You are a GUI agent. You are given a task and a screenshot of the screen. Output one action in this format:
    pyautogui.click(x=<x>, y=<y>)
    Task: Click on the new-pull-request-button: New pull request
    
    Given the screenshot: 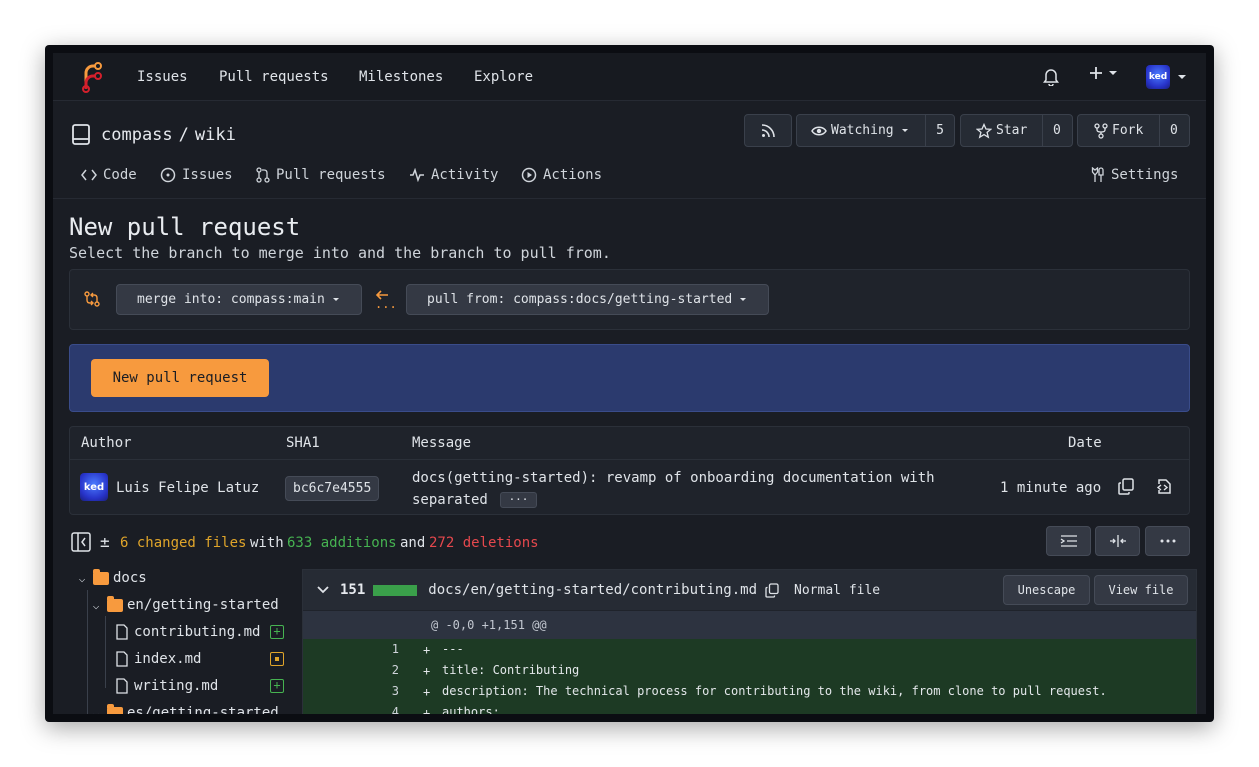 What is the action you would take?
    pyautogui.click(x=180, y=378)
    